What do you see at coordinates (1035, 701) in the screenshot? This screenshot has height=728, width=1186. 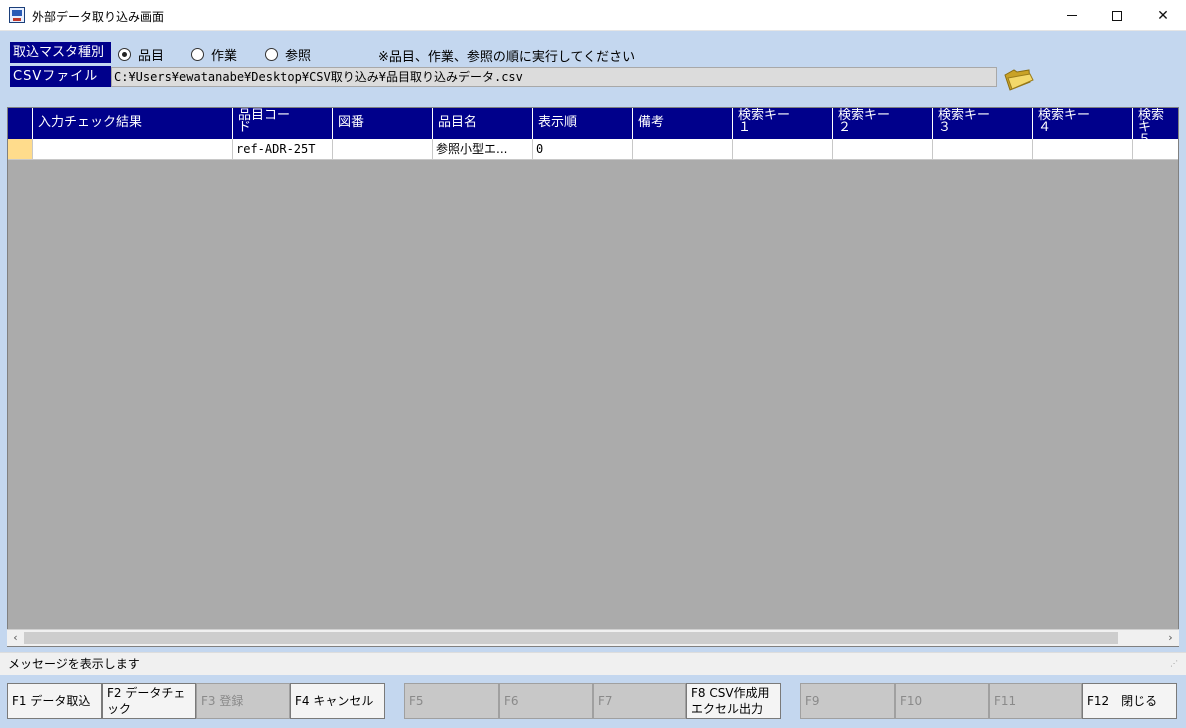 I see `f11-button: F11` at bounding box center [1035, 701].